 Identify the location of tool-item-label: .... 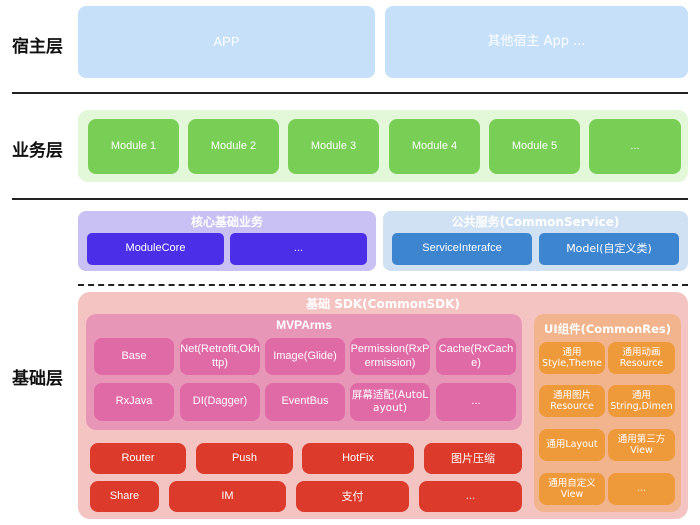
(470, 495).